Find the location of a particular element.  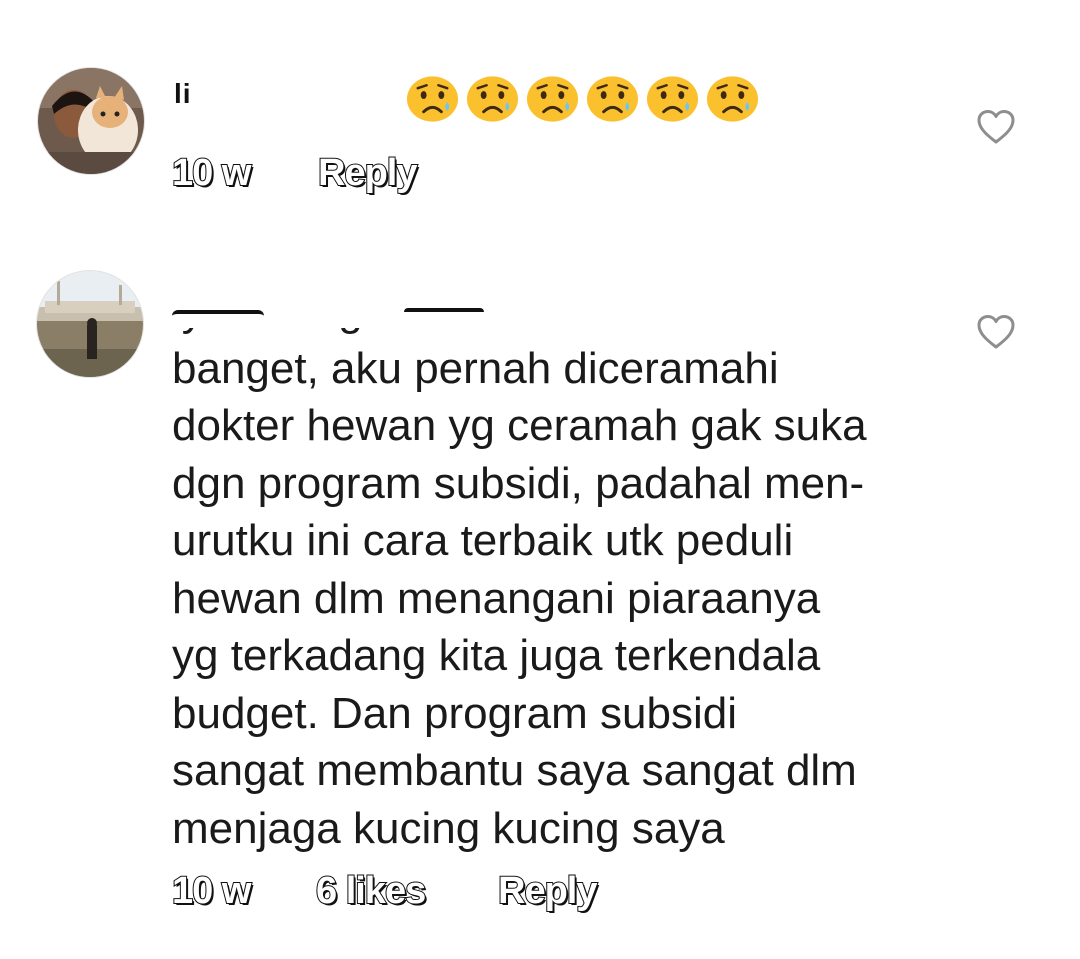

emoji-group is located at coordinates (582, 101).